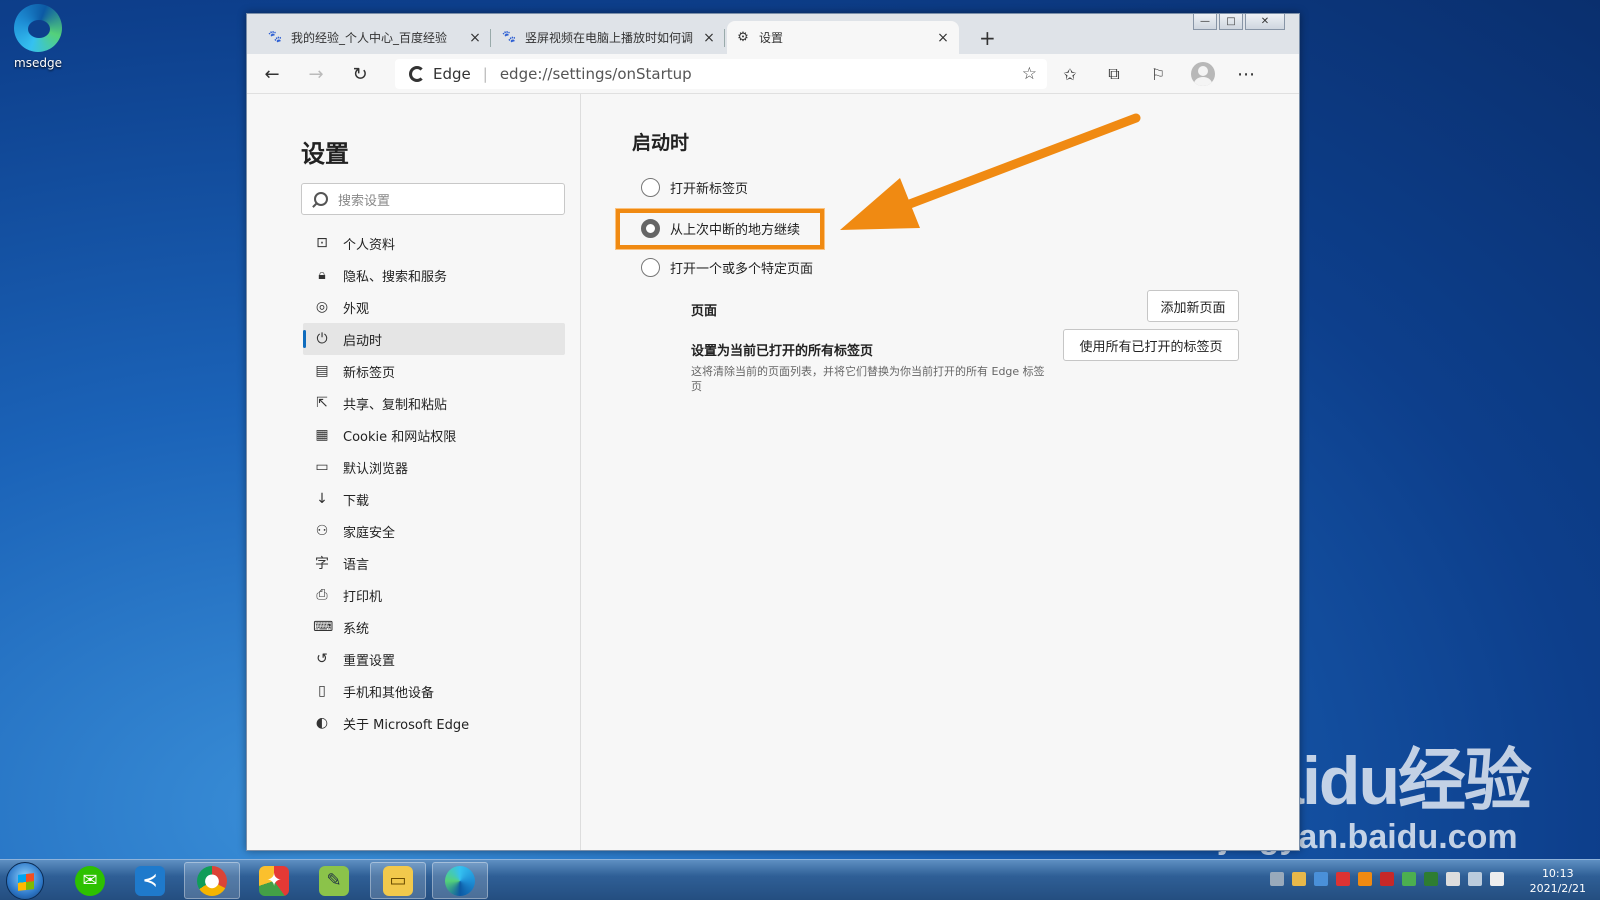 This screenshot has height=900, width=1600. Describe the element at coordinates (1203, 74) in the screenshot. I see `profile-avatar` at that location.